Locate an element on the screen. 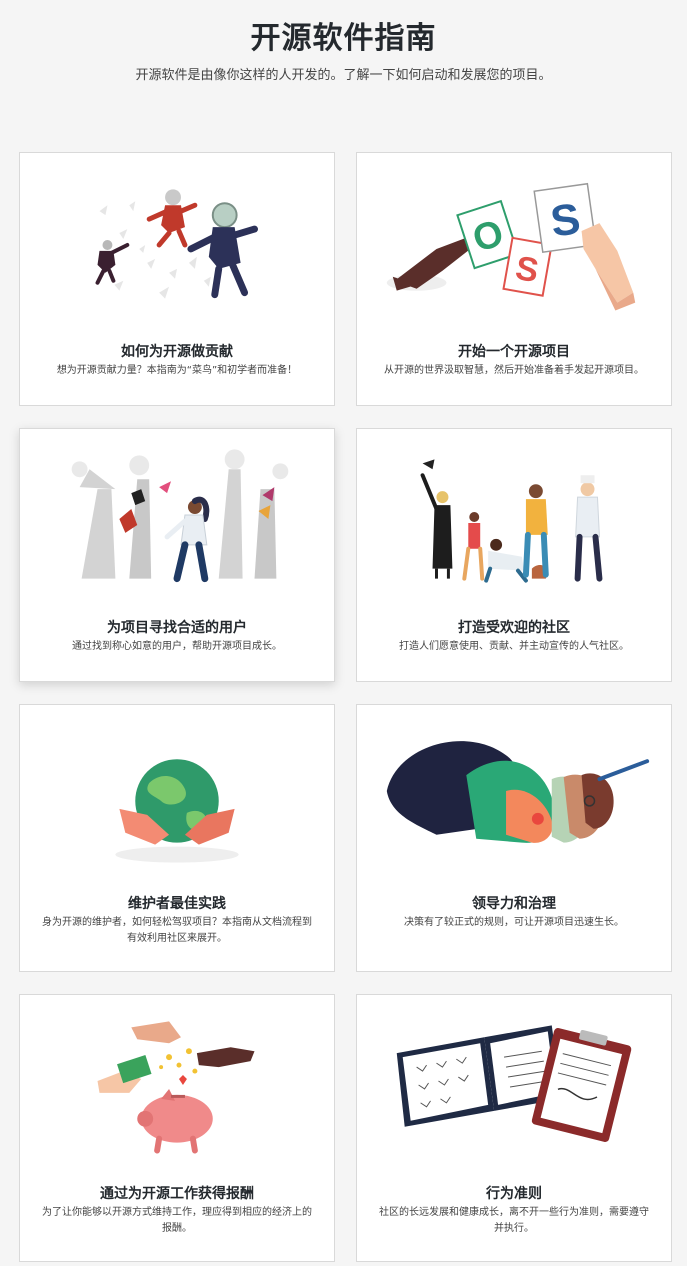 The image size is (687, 1266). card-description: 为了让你能够以开源方式维持工作，理应得到相应的经济上的报酬。 is located at coordinates (177, 1220).